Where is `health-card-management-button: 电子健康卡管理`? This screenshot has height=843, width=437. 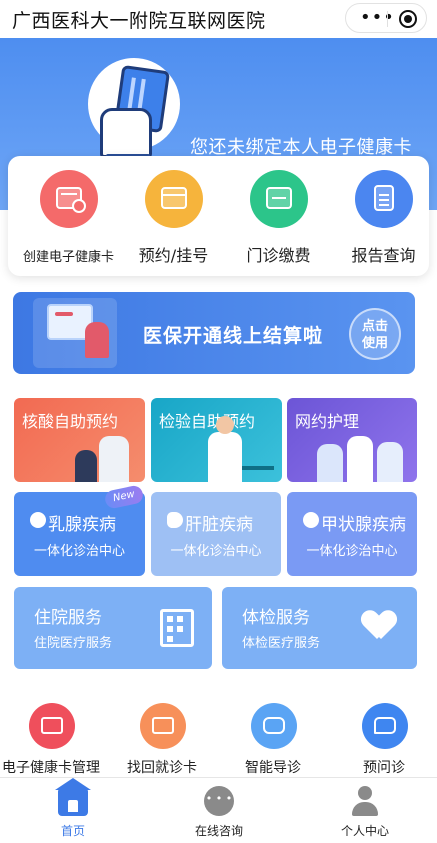 health-card-management-button: 电子健康卡管理 is located at coordinates (53, 740).